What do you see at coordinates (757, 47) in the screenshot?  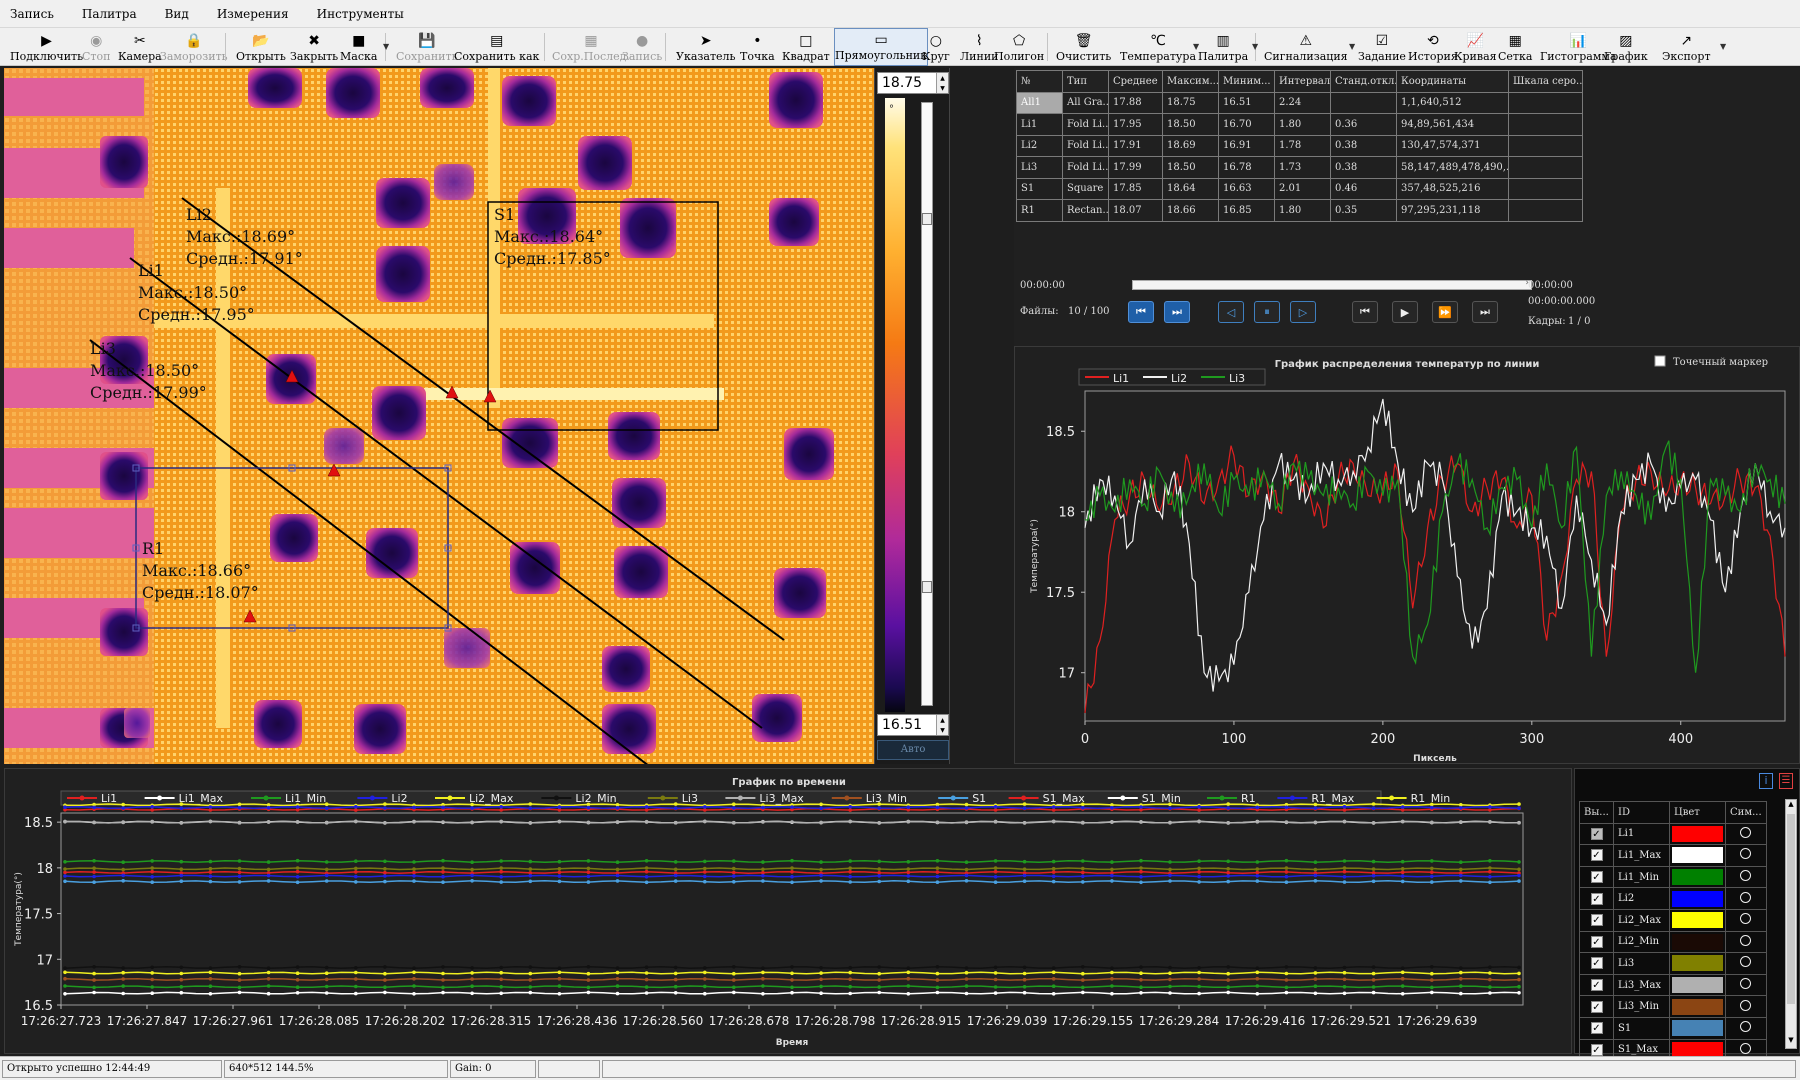 I see `point-button: • Точка` at bounding box center [757, 47].